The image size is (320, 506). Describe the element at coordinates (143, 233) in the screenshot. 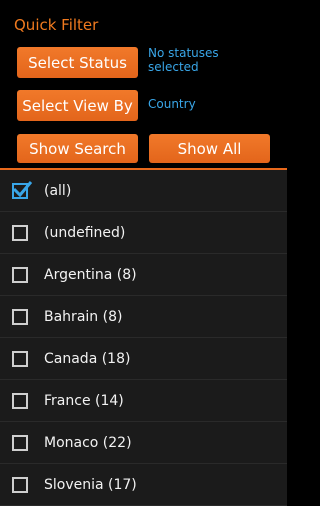

I see `list-item-undefined: (undefined)` at that location.